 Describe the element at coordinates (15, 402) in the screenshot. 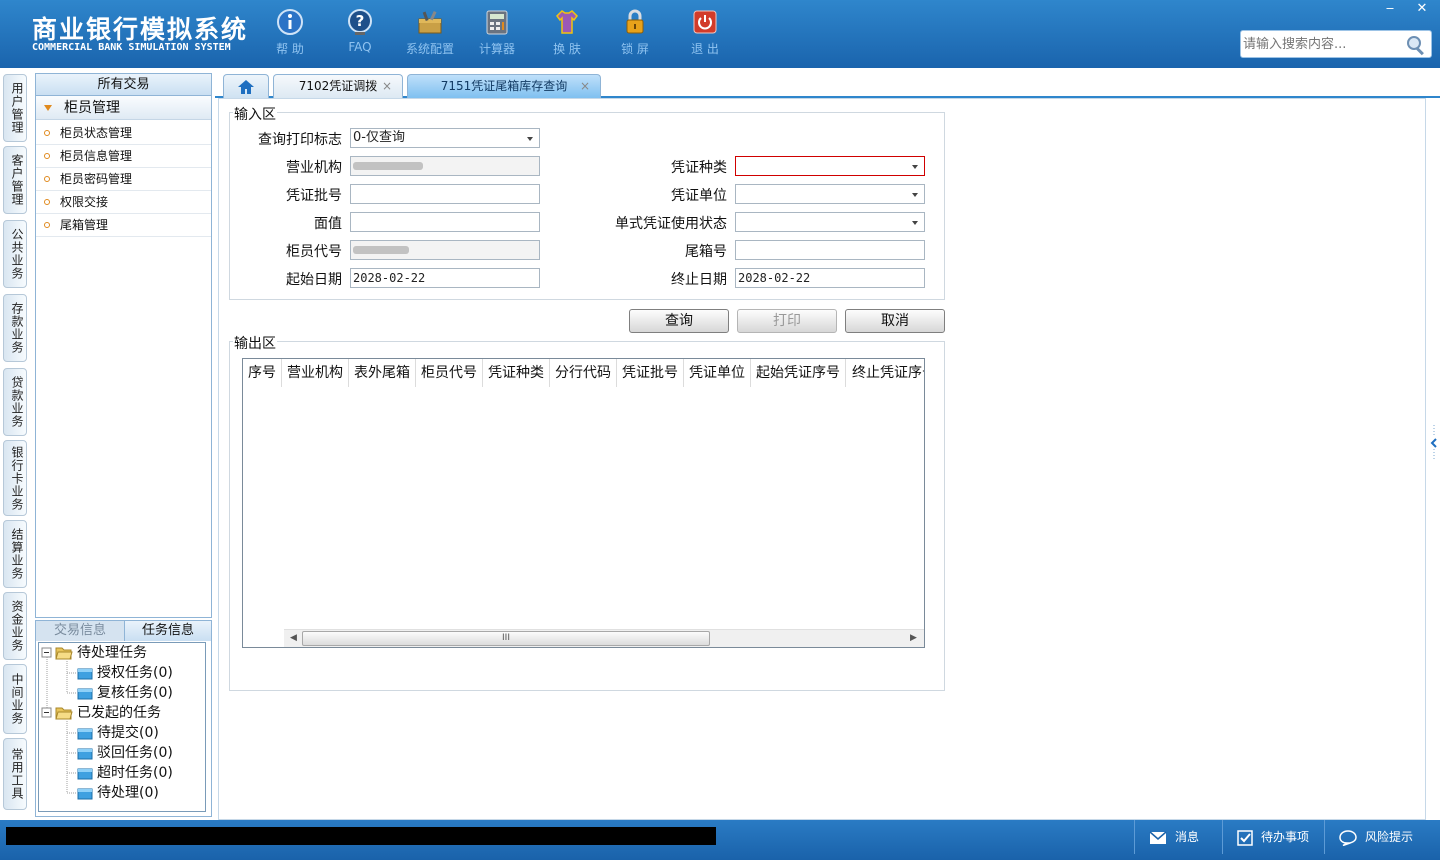

I see `rail-tab-loan: 贷款业务` at that location.